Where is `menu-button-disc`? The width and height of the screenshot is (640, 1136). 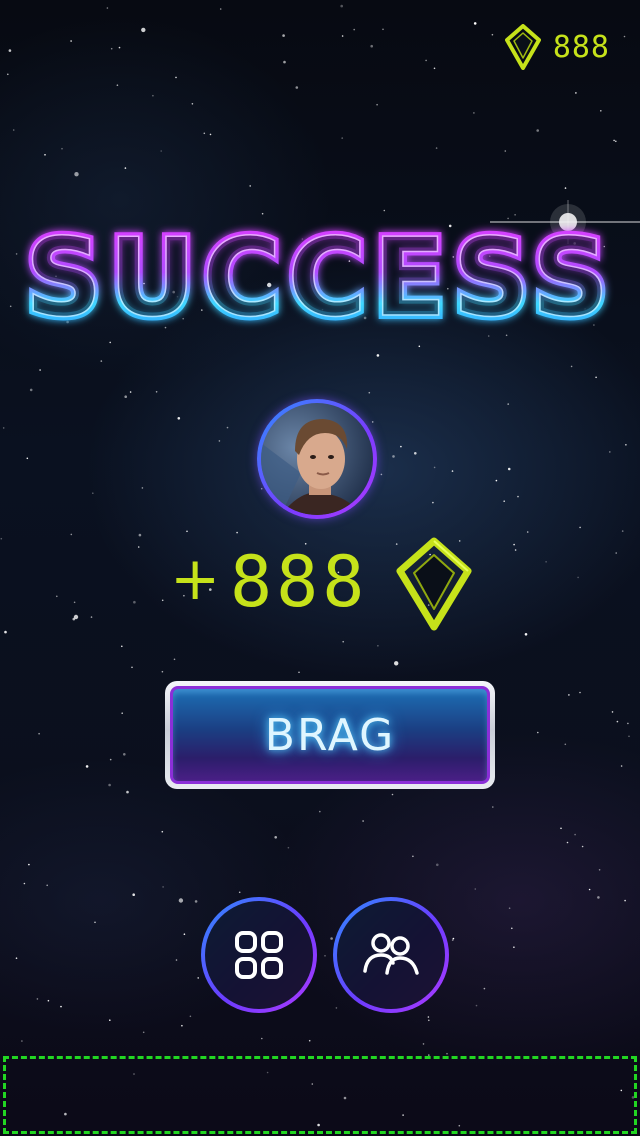
menu-button-disc is located at coordinates (259, 955).